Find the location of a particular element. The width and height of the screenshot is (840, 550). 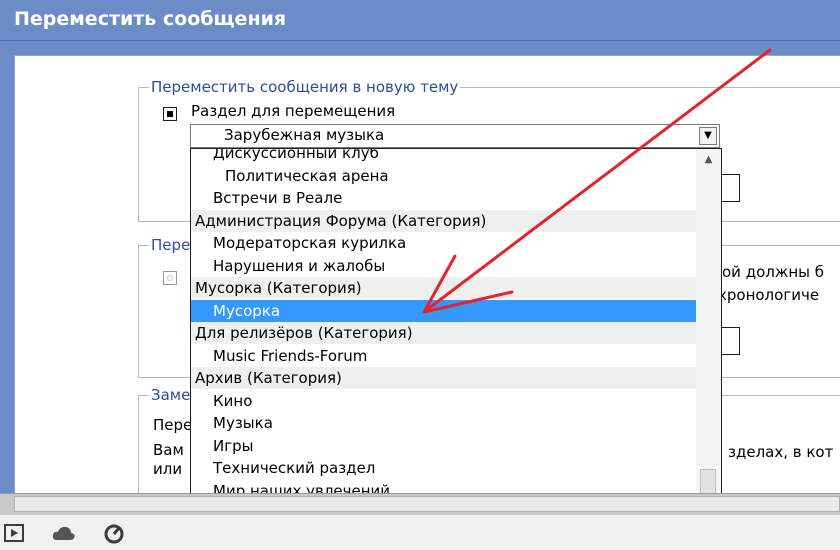

move-to-new-topic-legend: Переместить сообщения в новую тему is located at coordinates (305, 87).